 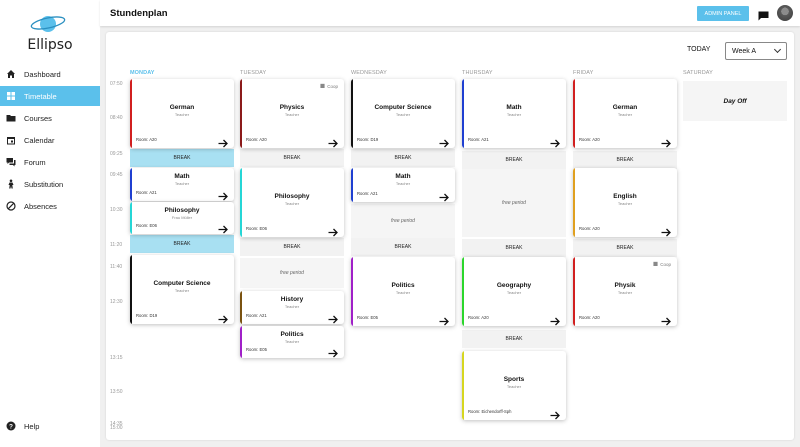 I want to click on coop-badge: Coop, so click(x=329, y=86).